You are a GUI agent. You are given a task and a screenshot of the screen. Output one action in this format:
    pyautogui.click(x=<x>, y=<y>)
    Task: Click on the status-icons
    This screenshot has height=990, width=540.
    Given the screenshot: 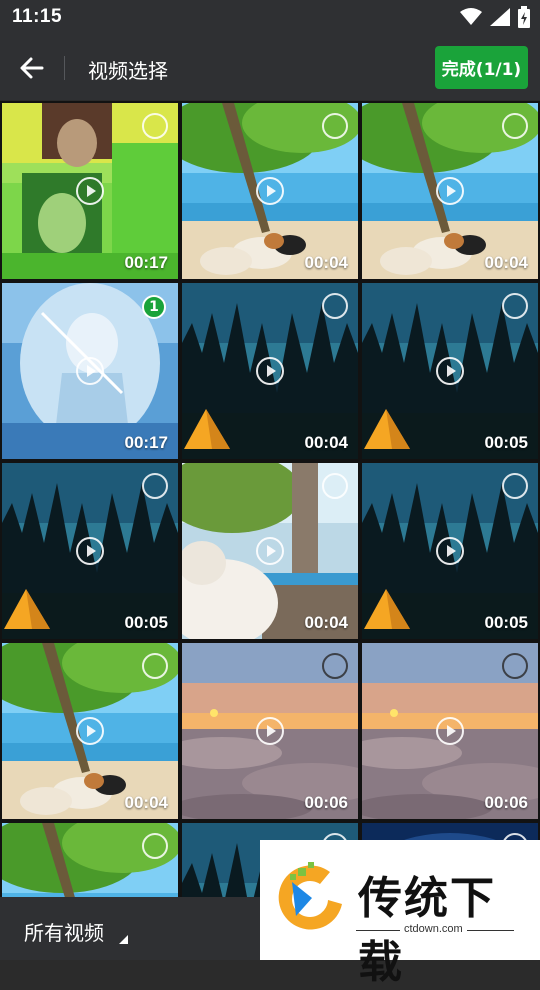 What is the action you would take?
    pyautogui.click(x=495, y=17)
    